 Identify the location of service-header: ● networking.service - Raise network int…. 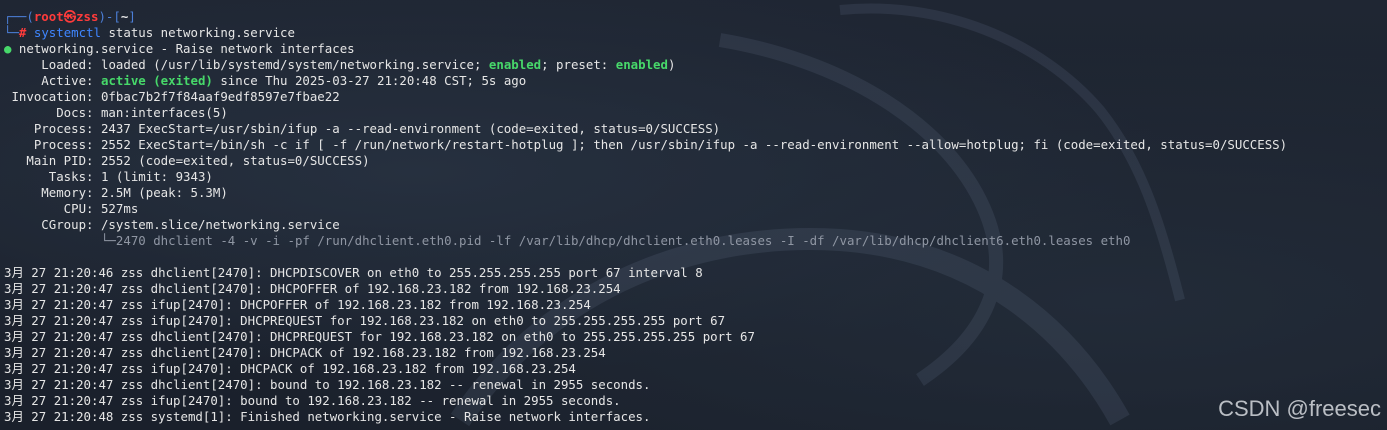
(695, 49).